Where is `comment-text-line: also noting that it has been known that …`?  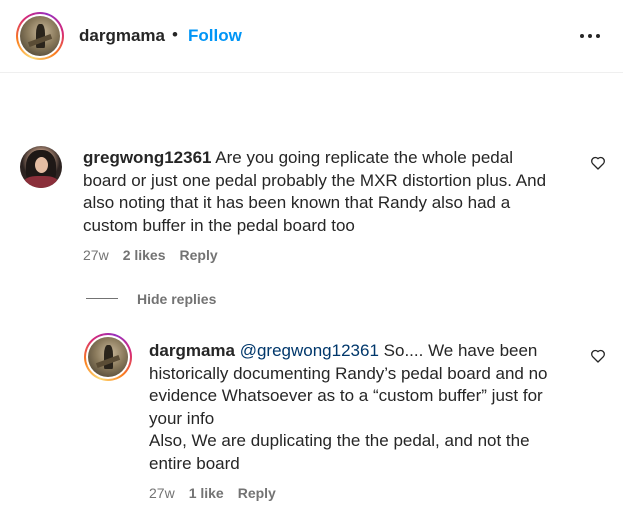
comment-text-line: also noting that it has been known that … is located at coordinates (297, 202).